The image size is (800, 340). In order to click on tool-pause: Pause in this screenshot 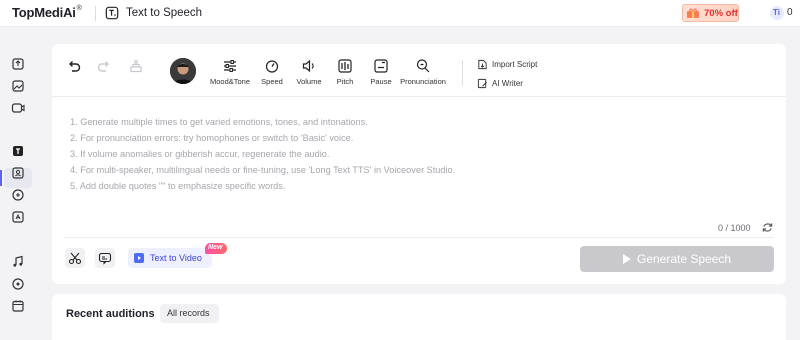, I will do `click(381, 72)`.